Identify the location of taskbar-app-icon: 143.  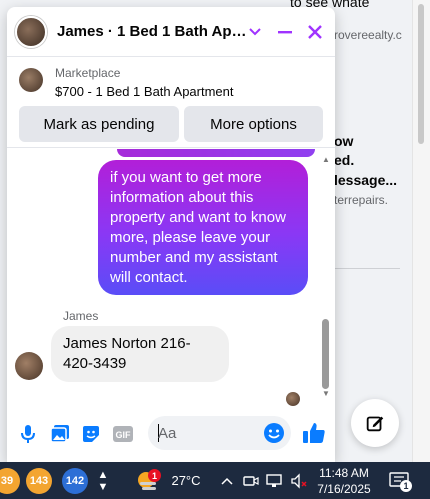
(39, 480).